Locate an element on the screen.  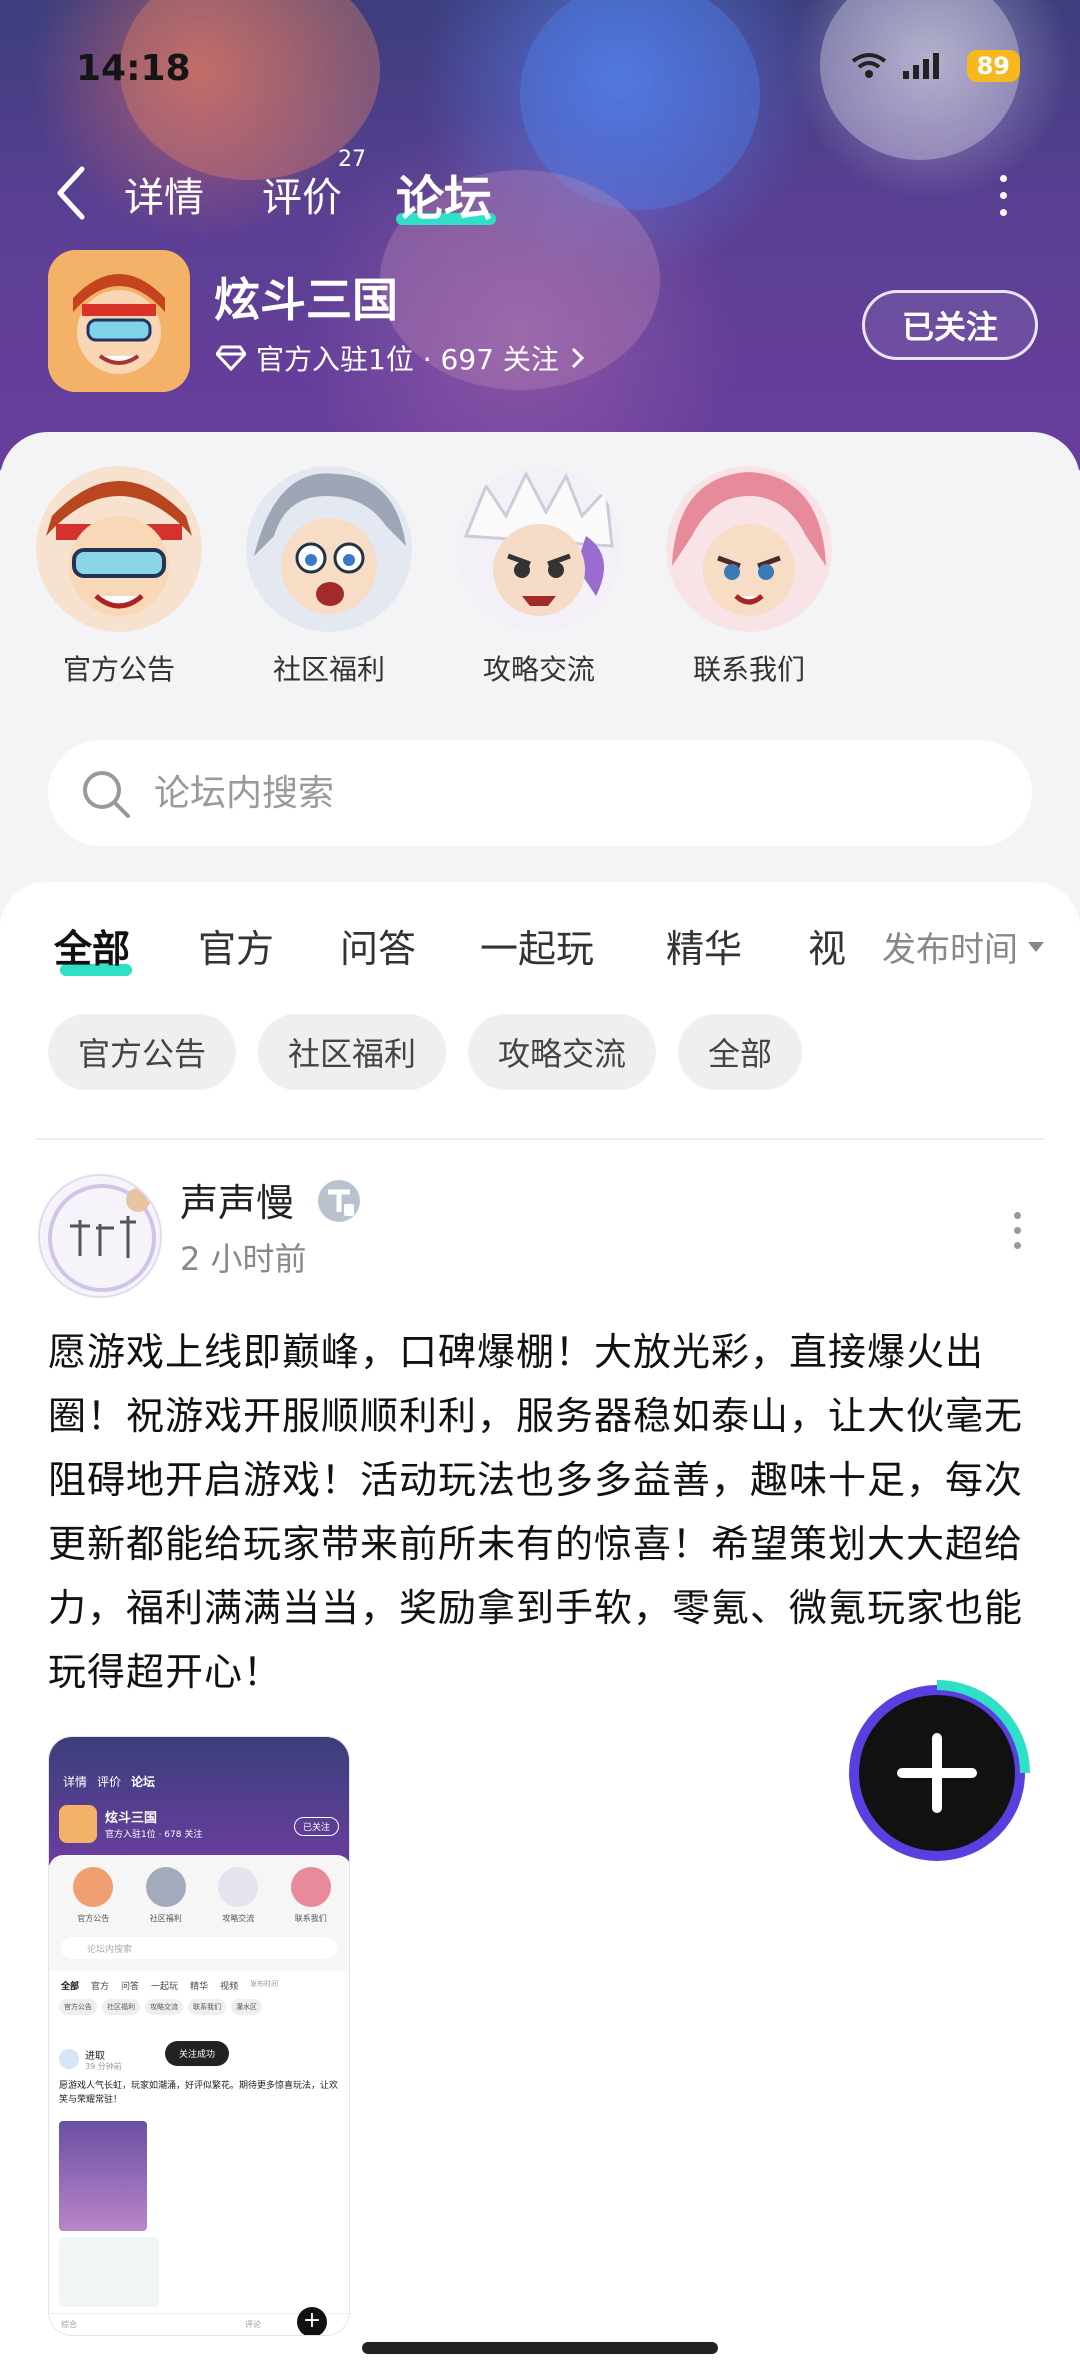
thumbnail-follow: 已关注 is located at coordinates (316, 1826).